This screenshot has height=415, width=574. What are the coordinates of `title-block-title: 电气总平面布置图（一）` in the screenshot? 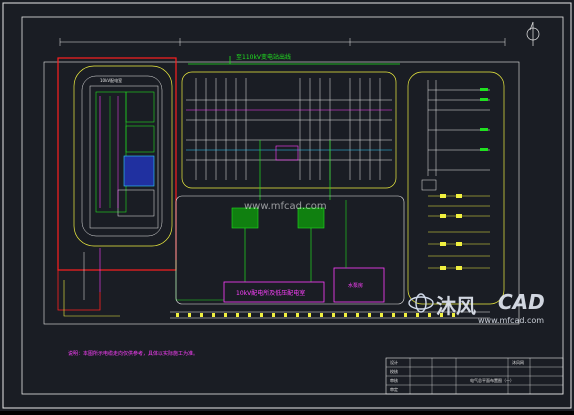 It's located at (492, 380).